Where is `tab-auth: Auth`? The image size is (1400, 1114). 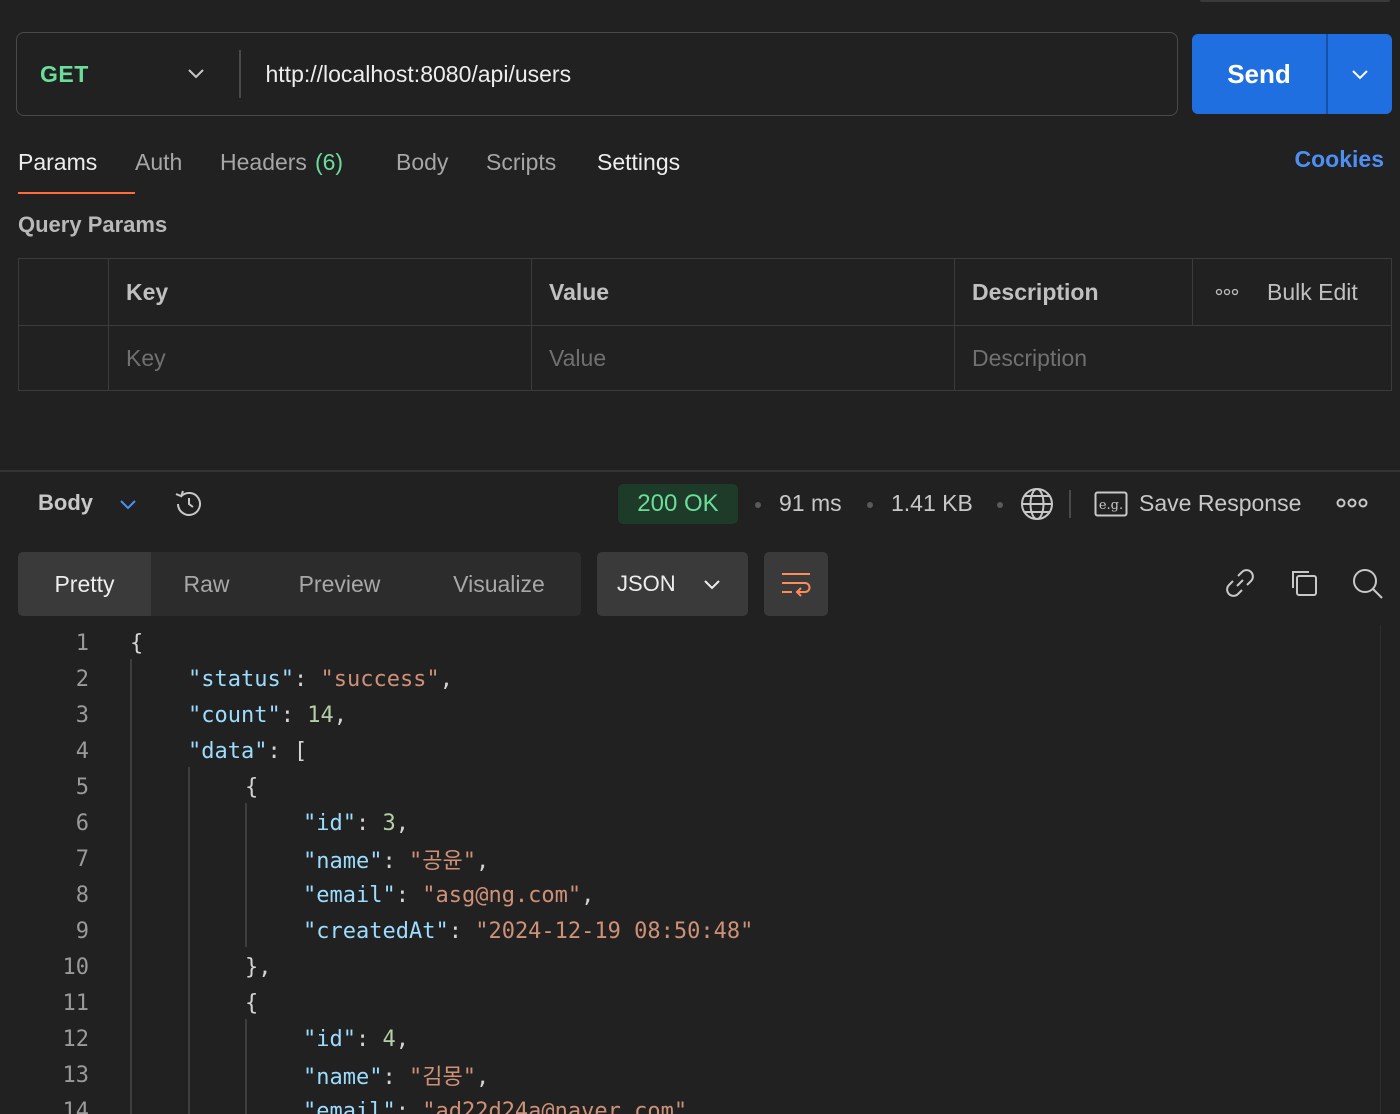
tab-auth: Auth is located at coordinates (177, 162).